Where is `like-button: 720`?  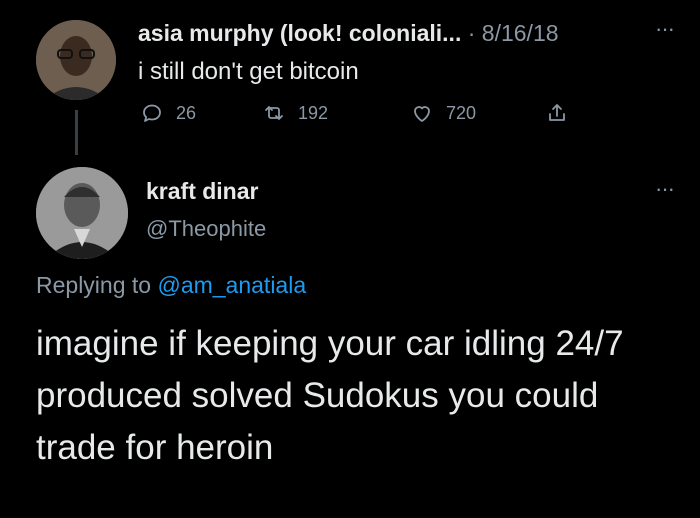
like-button: 720 is located at coordinates (443, 113).